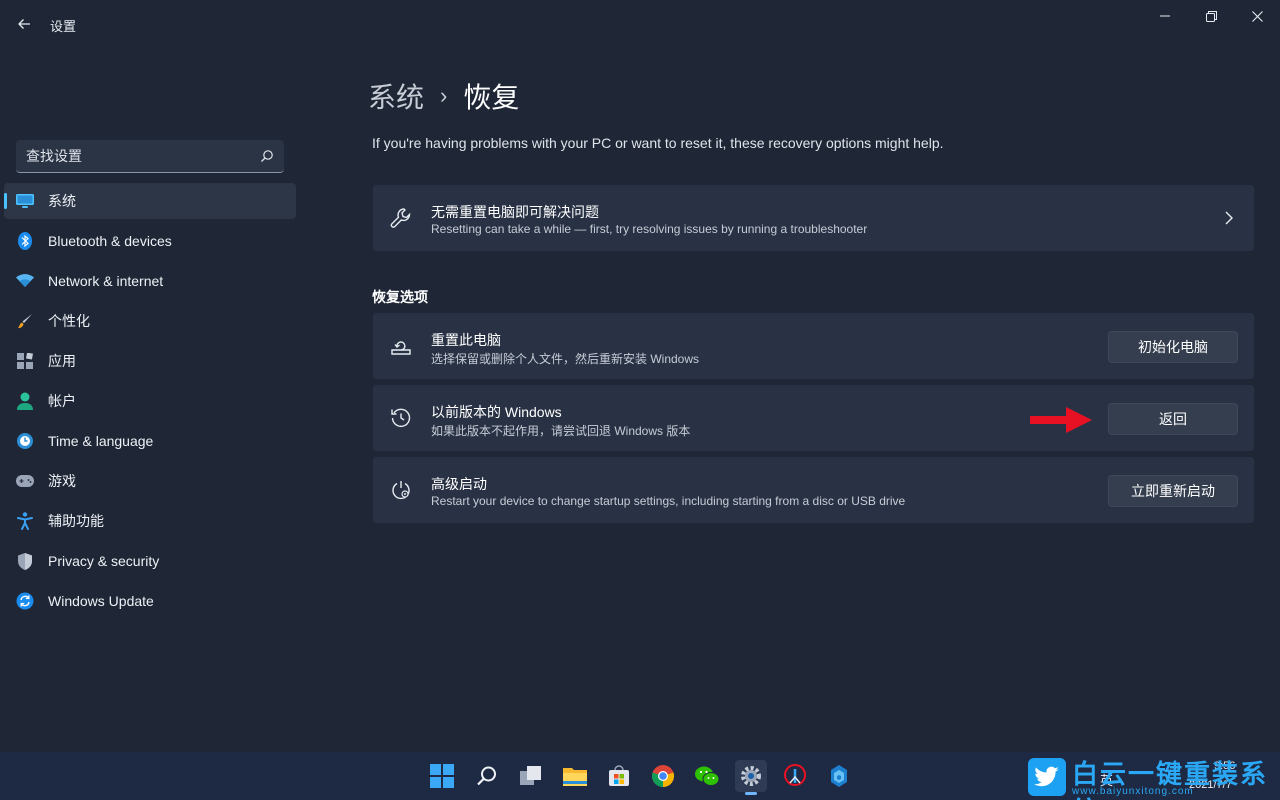  What do you see at coordinates (25, 281) in the screenshot?
I see `wifi-icon` at bounding box center [25, 281].